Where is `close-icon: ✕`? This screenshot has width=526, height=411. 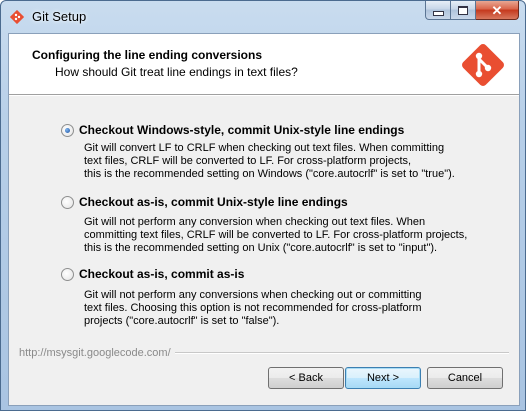
close-icon: ✕ is located at coordinates (497, 10).